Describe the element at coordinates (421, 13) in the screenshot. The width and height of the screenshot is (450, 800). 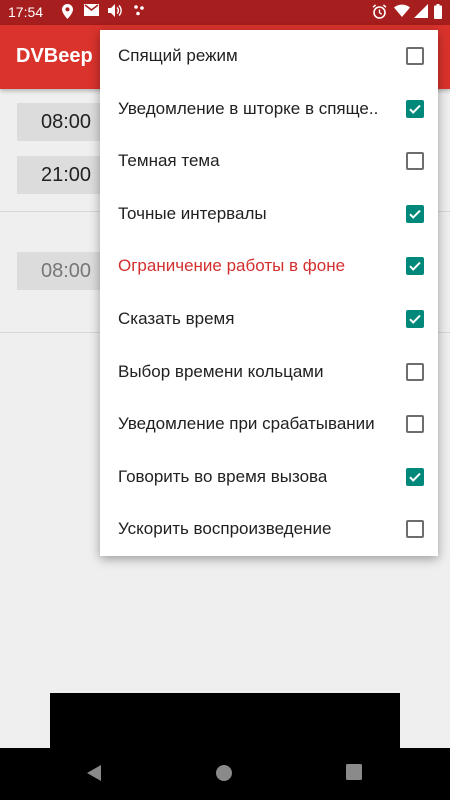
I see `signal-icon` at that location.